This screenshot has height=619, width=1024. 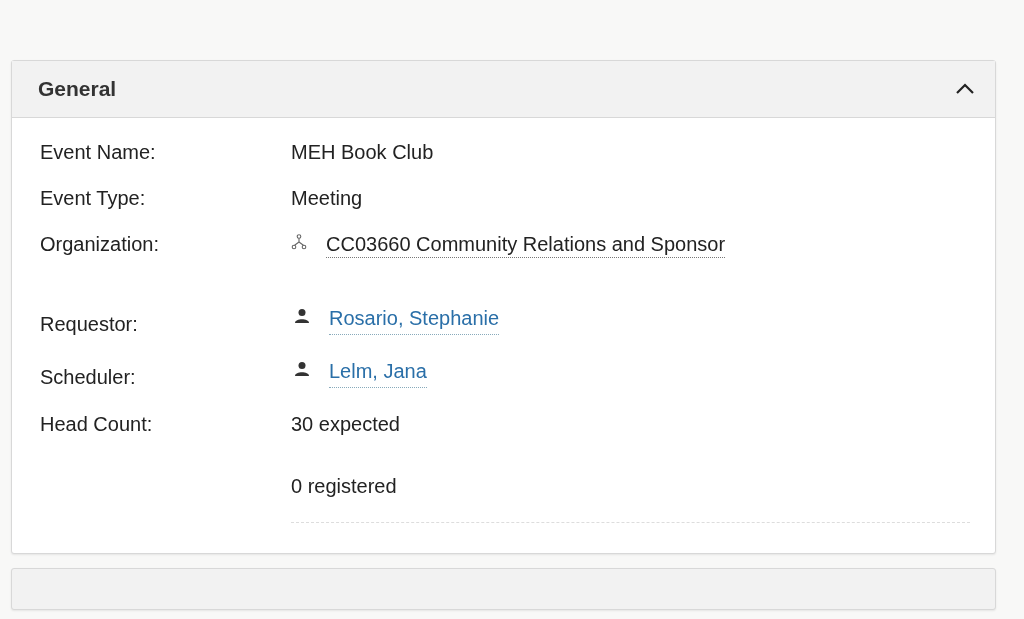 I want to click on field-label: Scheduler:, so click(x=88, y=377).